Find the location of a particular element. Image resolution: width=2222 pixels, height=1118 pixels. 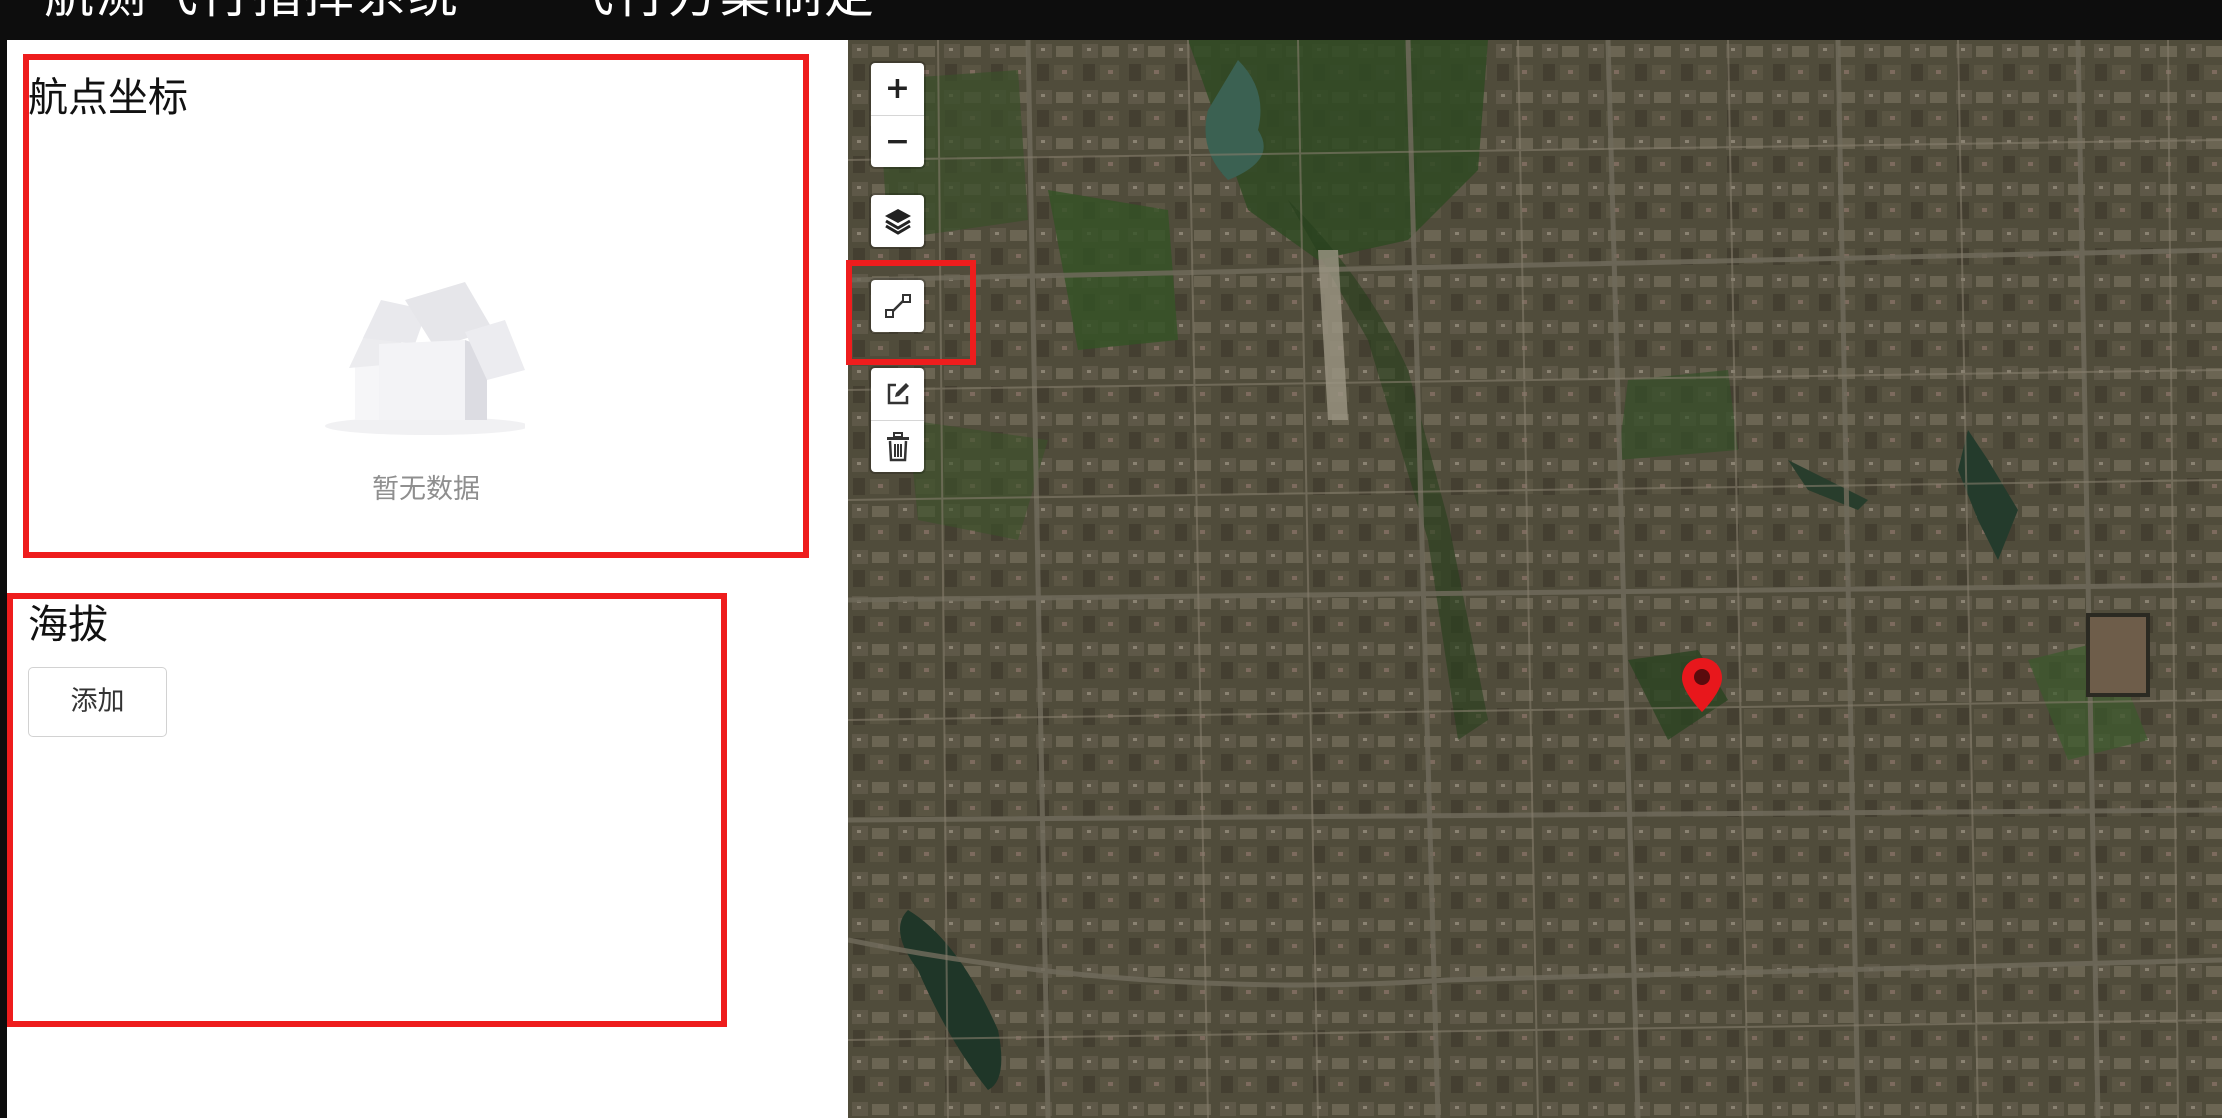

edit-control is located at coordinates (897, 420).